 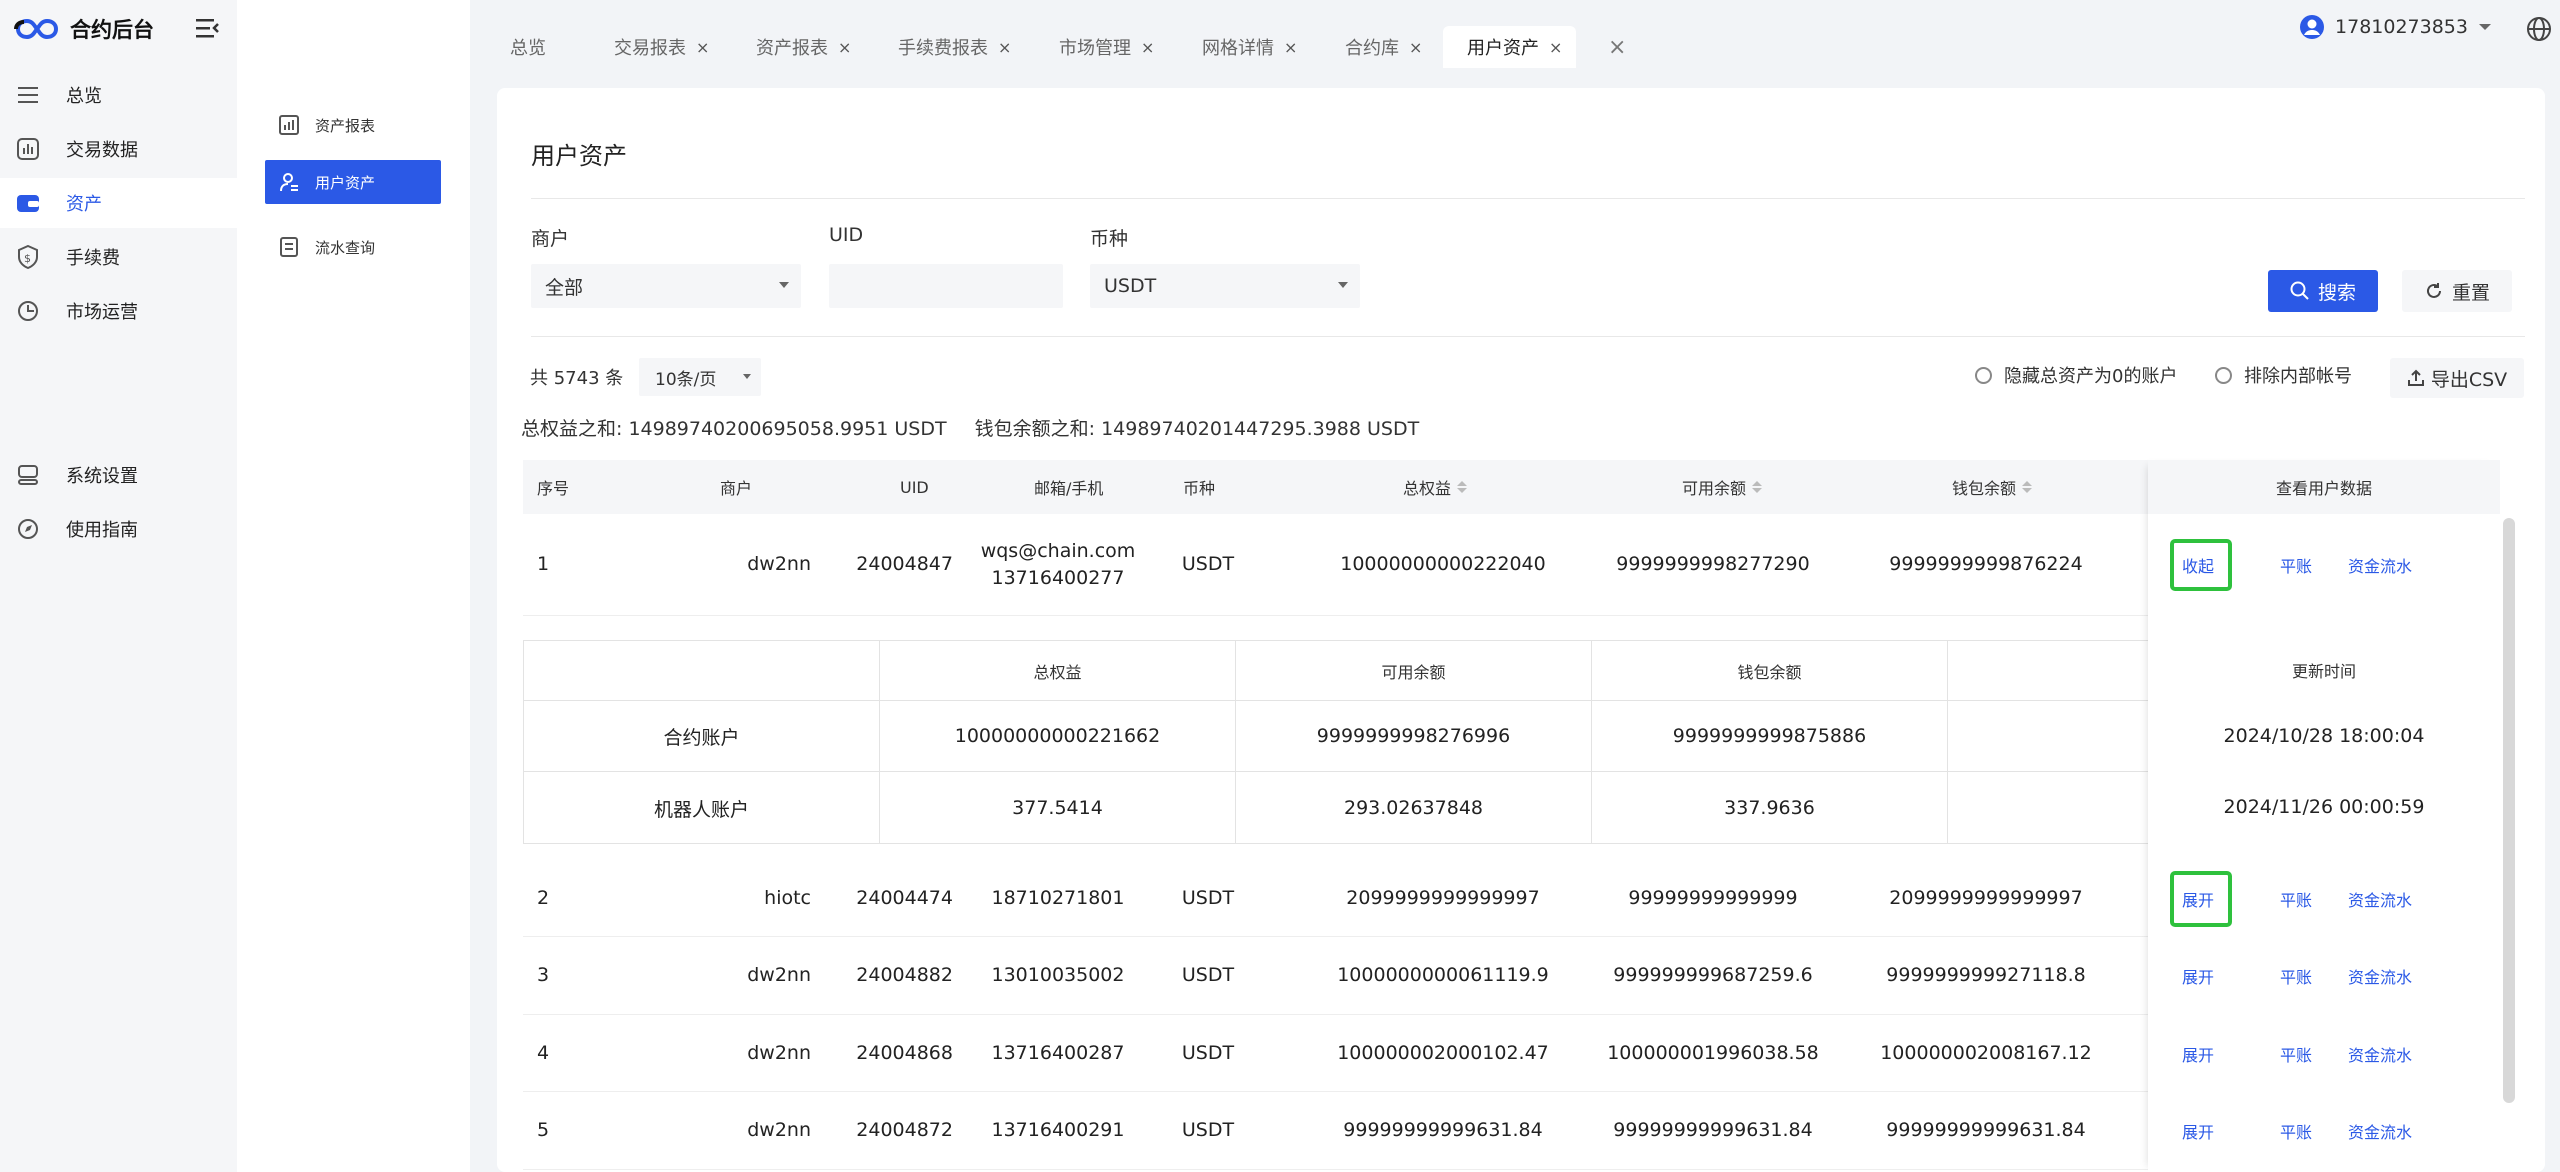 I want to click on sub-cell-available: 9999999998276996, so click(x=1414, y=736).